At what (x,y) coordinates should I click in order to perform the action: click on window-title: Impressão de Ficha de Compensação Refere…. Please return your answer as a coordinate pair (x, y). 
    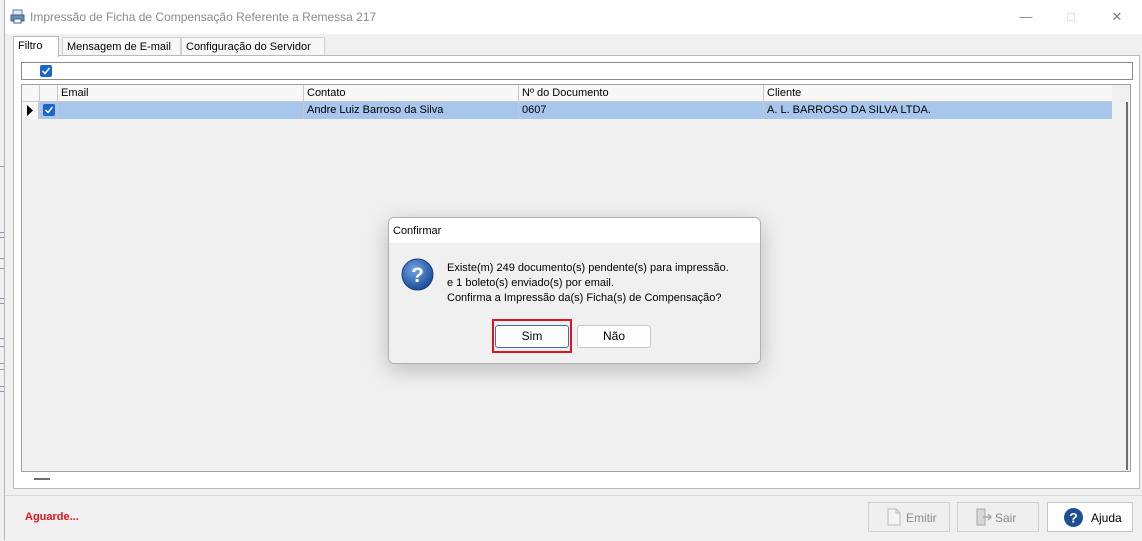
    Looking at the image, I should click on (203, 17).